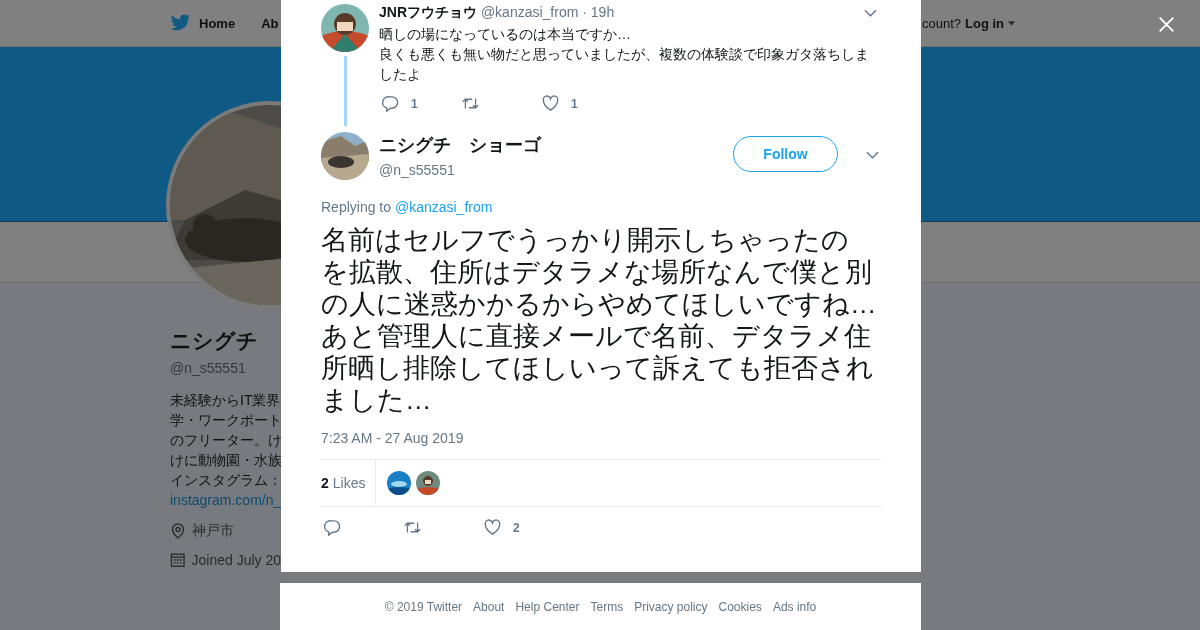 This screenshot has width=1200, height=630. What do you see at coordinates (217, 23) in the screenshot?
I see `nav-link: Home` at bounding box center [217, 23].